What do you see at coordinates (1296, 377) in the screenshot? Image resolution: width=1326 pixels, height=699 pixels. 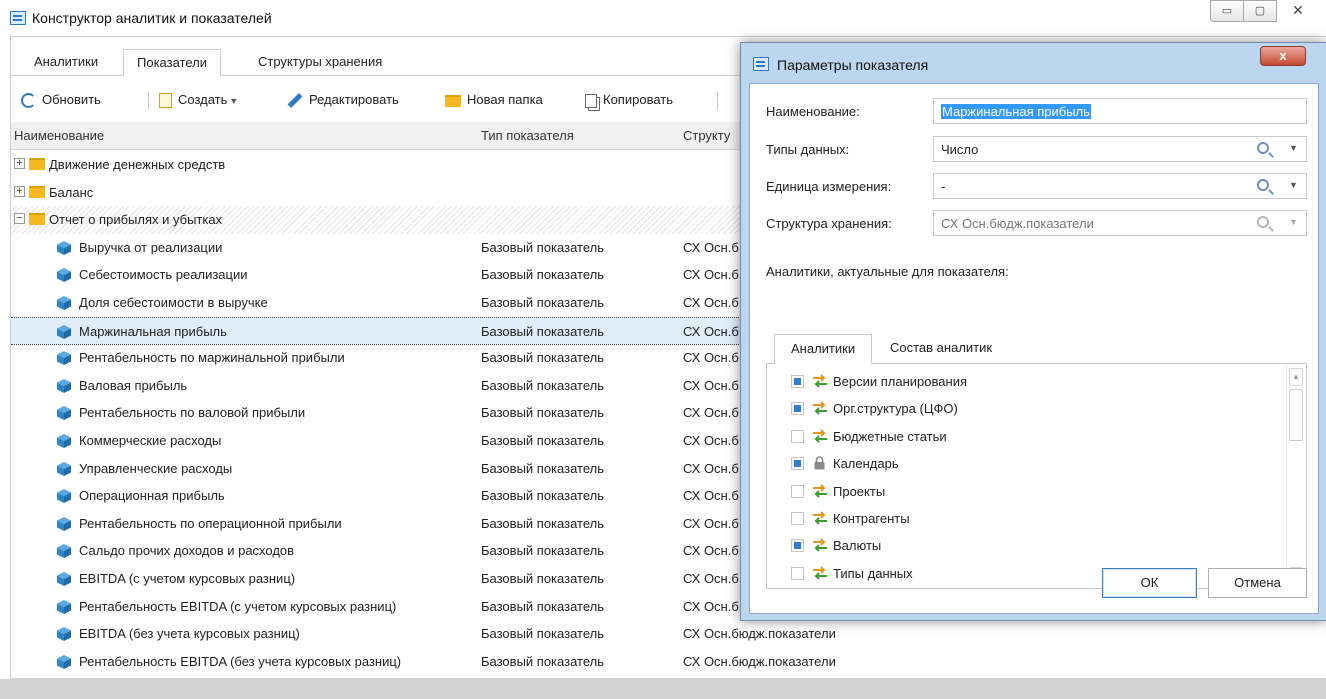 I see `scroll-up-button: ▲` at bounding box center [1296, 377].